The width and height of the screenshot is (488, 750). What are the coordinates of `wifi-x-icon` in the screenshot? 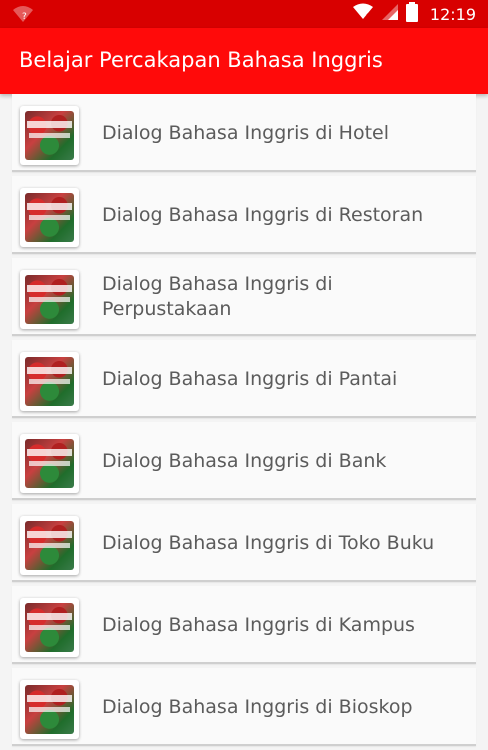 It's located at (363, 14).